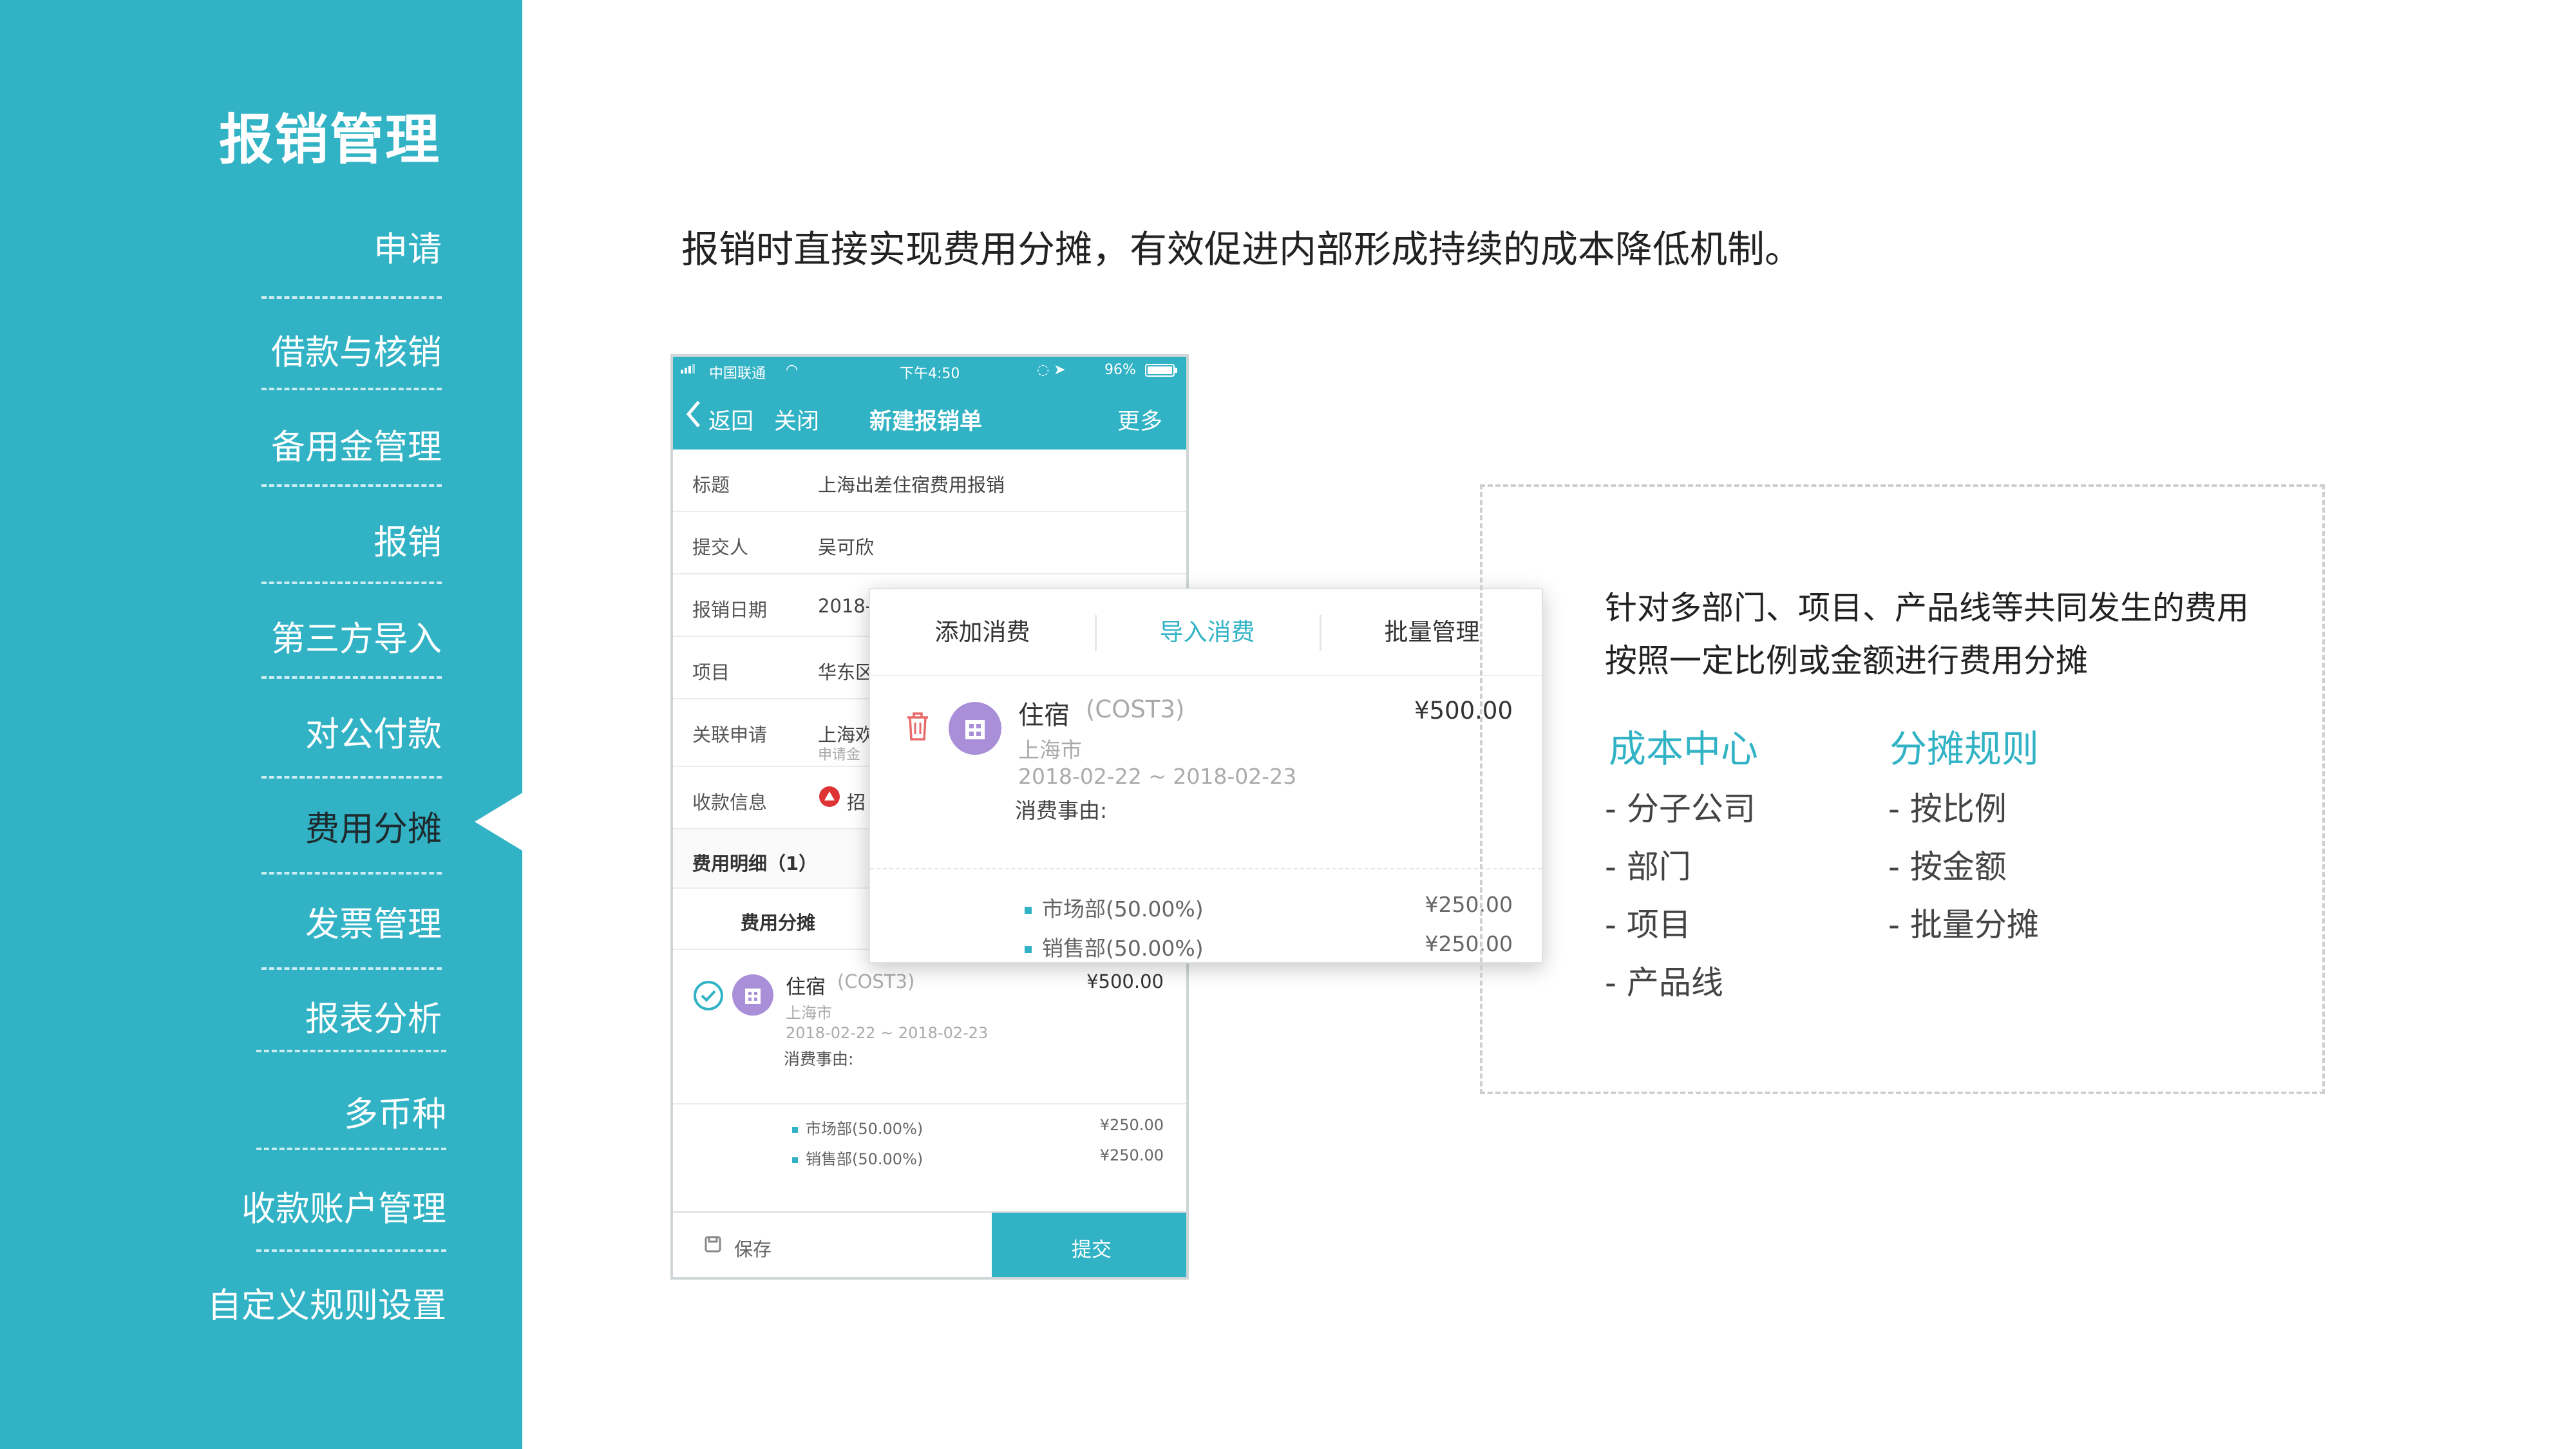 This screenshot has width=2576, height=1449. I want to click on submit-label: 提交, so click(1092, 1250).